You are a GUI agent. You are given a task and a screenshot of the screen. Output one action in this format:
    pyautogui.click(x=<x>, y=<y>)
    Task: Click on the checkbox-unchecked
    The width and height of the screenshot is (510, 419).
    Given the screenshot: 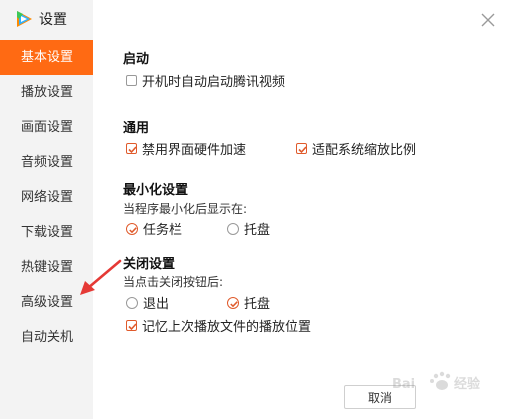 What is the action you would take?
    pyautogui.click(x=131, y=80)
    